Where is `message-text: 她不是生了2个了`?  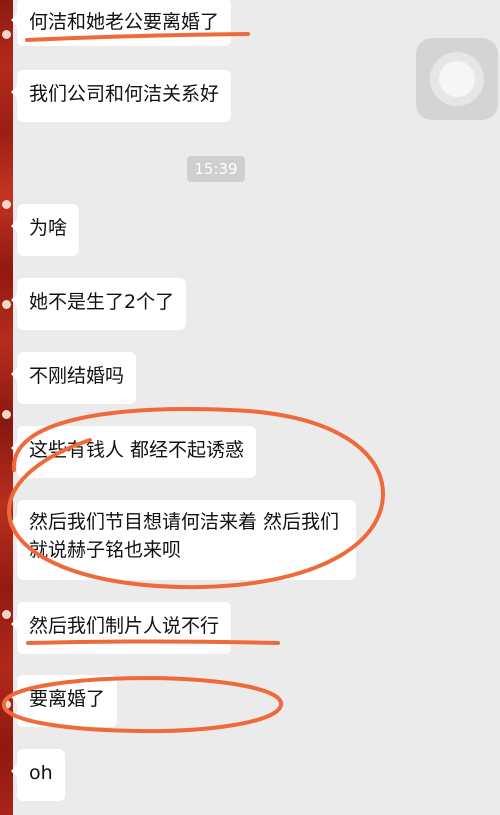
message-text: 她不是生了2个了 is located at coordinates (102, 302).